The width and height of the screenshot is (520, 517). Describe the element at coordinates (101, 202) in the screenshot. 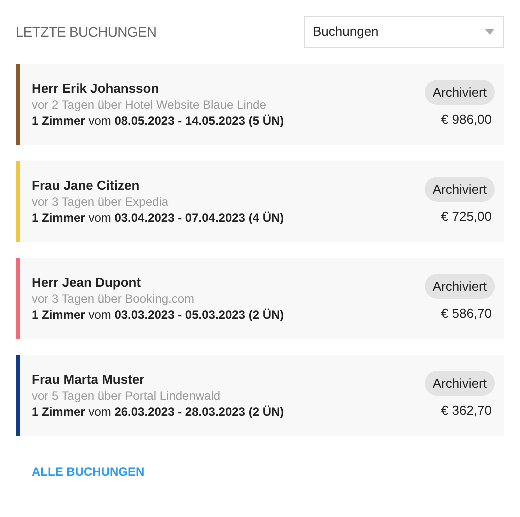

I see `booking-source: vor 3 Tagen über Expedia` at that location.